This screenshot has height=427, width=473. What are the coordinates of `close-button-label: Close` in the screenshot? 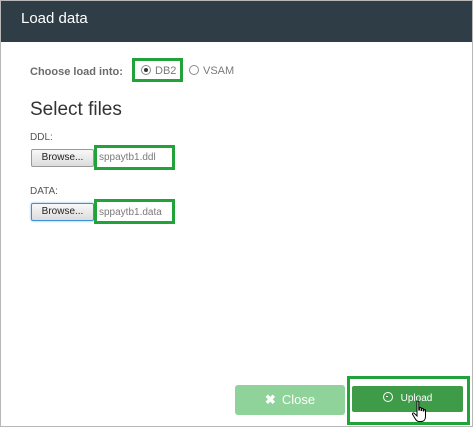 It's located at (298, 399).